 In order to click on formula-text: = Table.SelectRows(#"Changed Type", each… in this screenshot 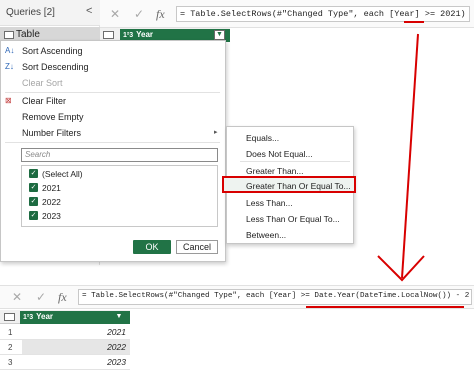, I will do `click(278, 296)`.